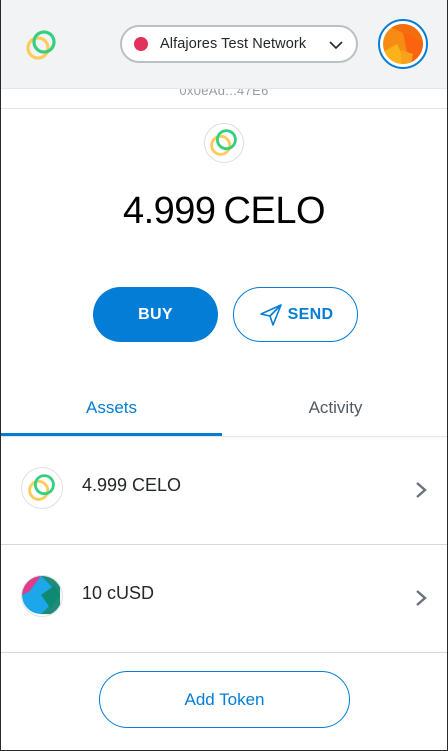 This screenshot has height=751, width=448. I want to click on network-status-dot, so click(141, 44).